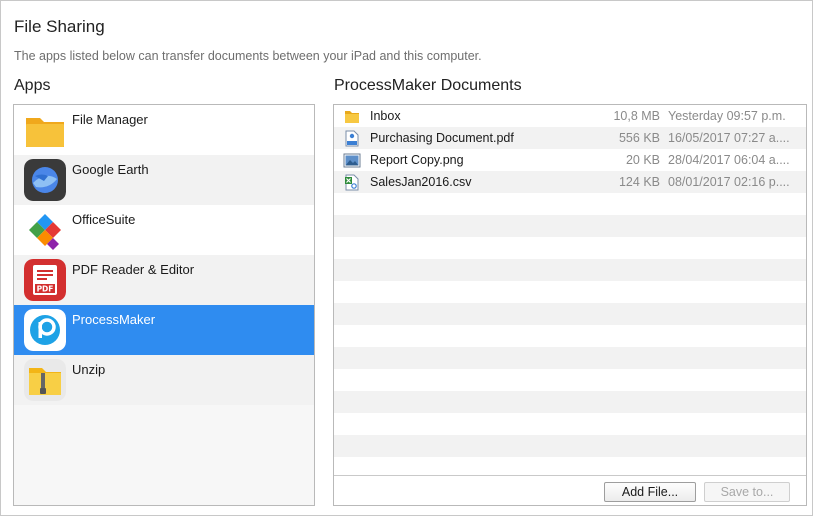  Describe the element at coordinates (45, 380) in the screenshot. I see `zip-folder-icon` at that location.